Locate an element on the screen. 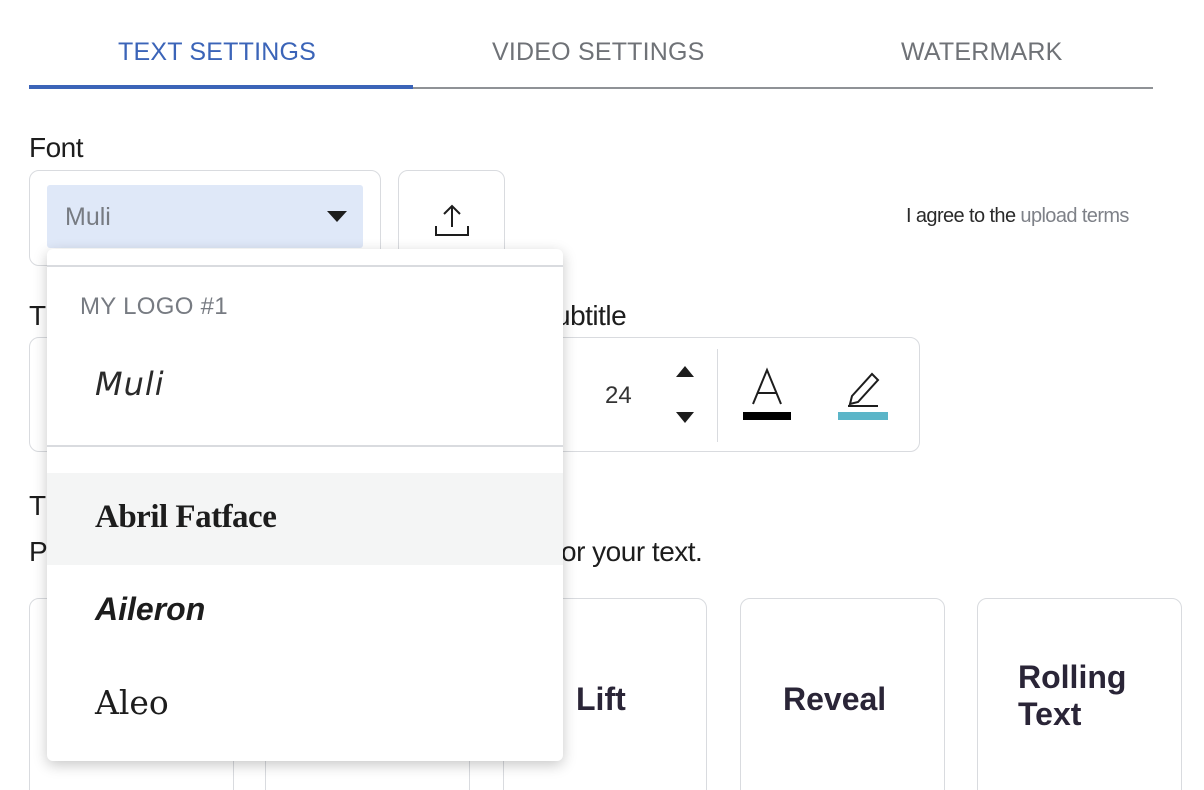 The height and width of the screenshot is (790, 1204). animation-card-rolling-text: Rolling Text is located at coordinates (1079, 694).